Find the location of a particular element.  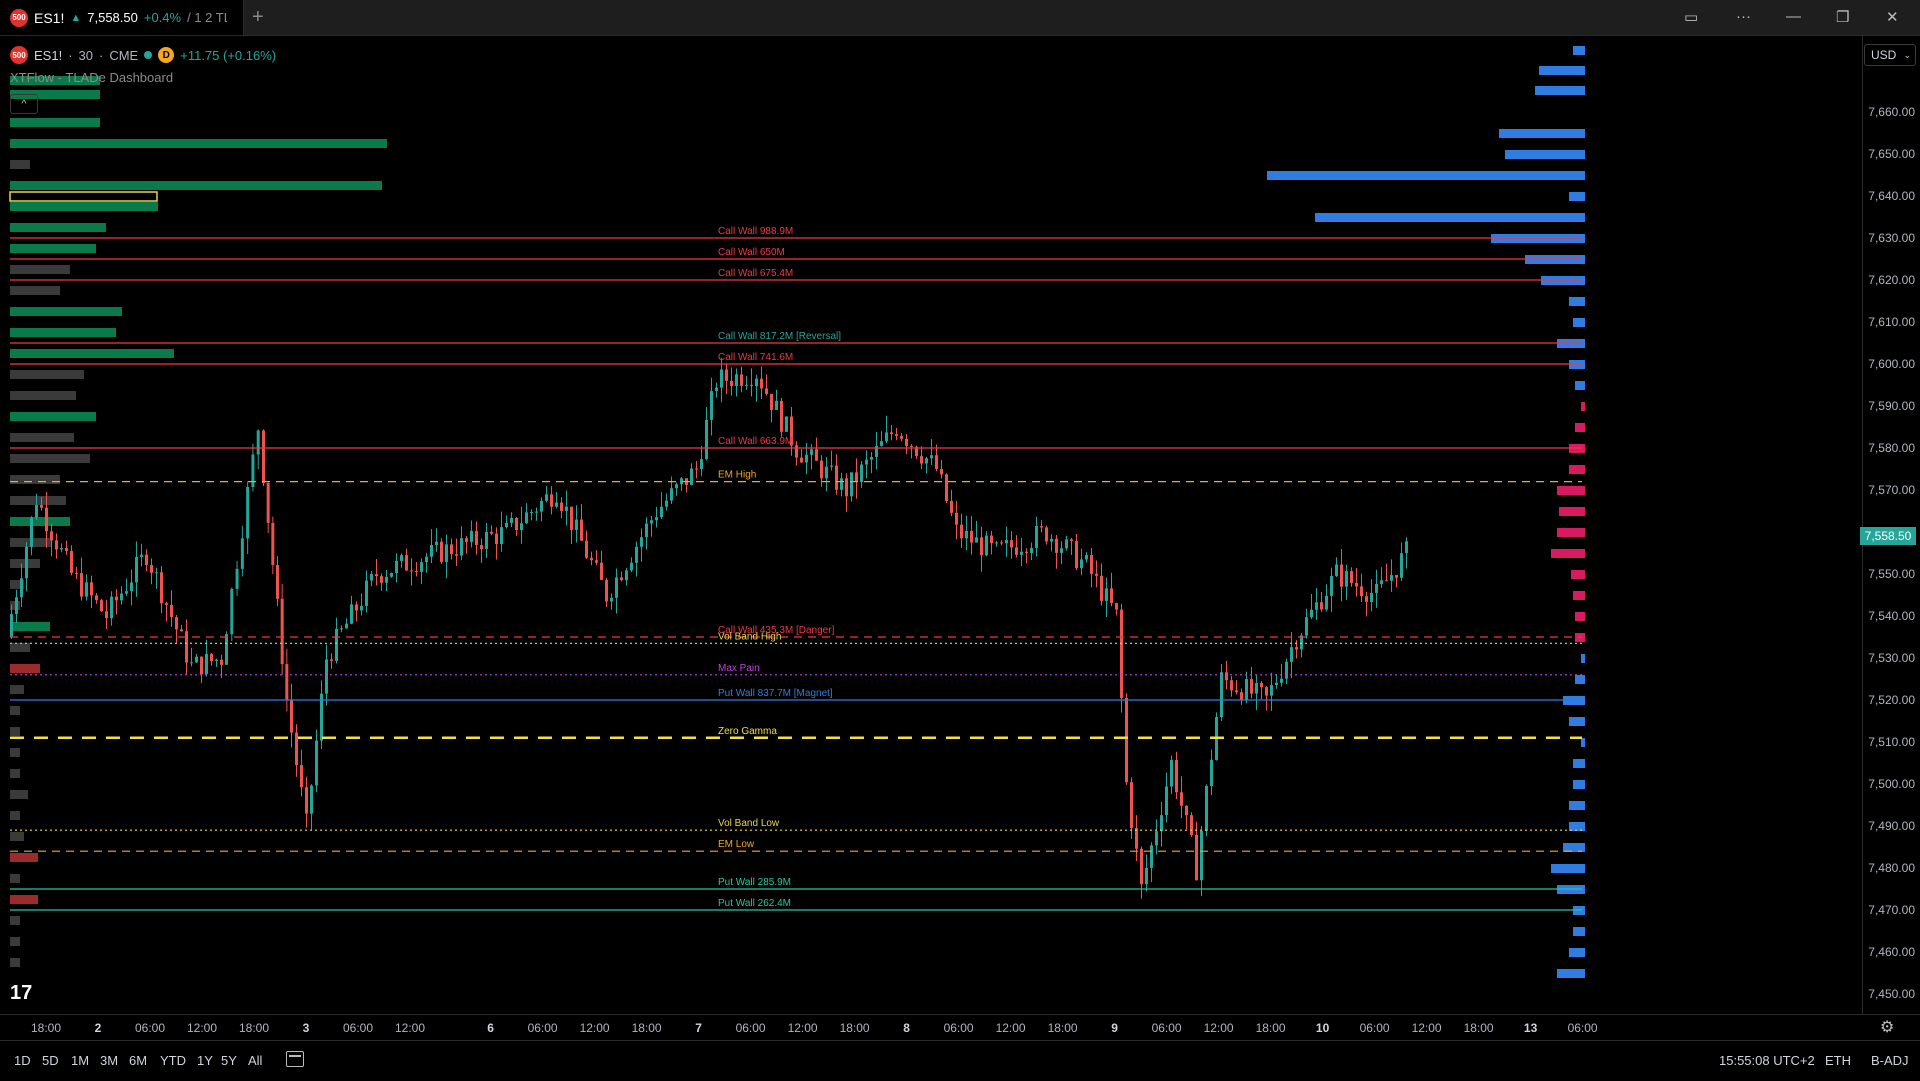

range-1y: 1Y is located at coordinates (205, 1060).